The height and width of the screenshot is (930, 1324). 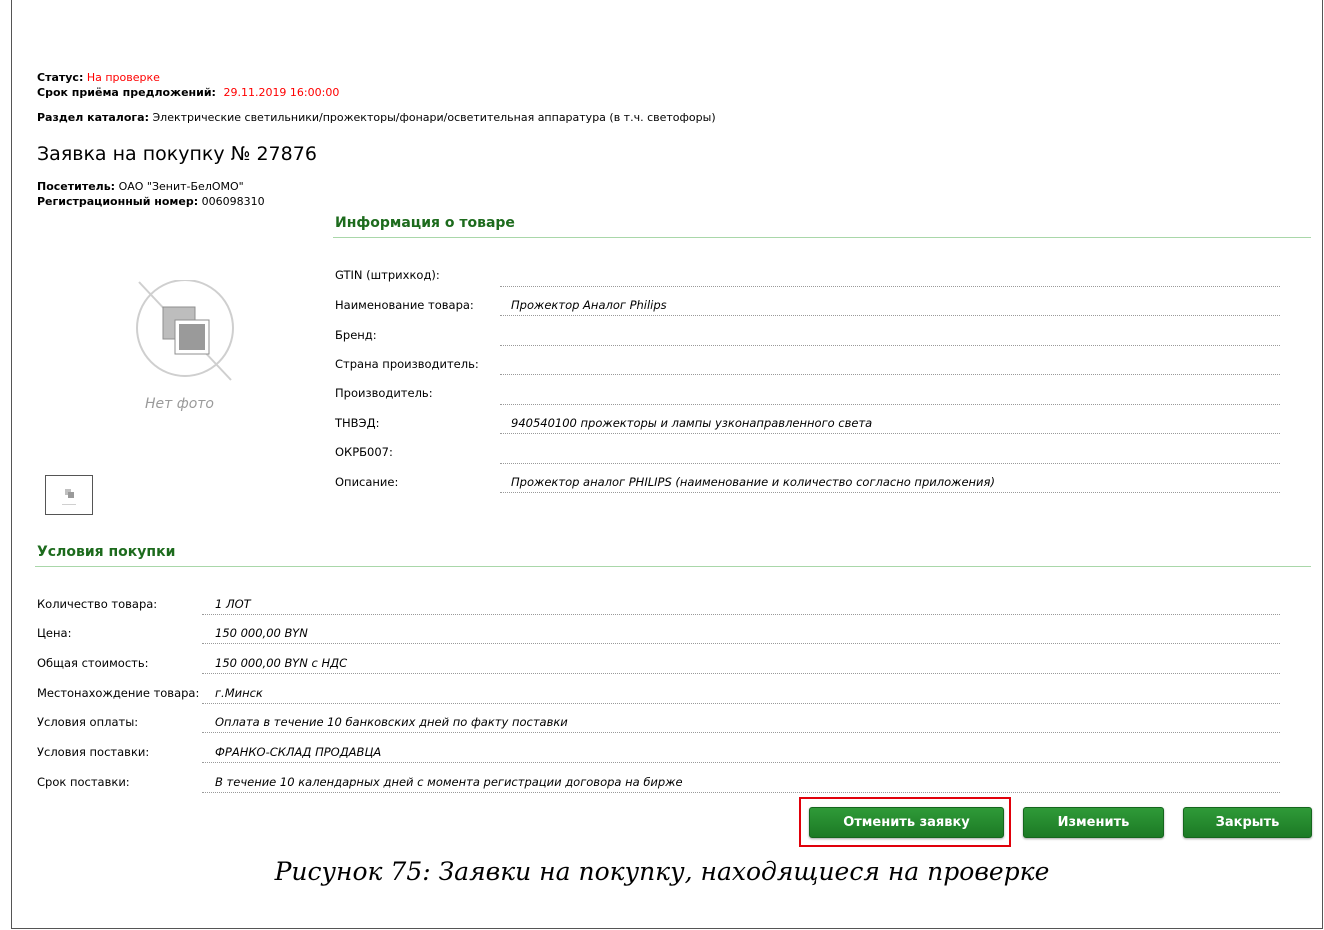 What do you see at coordinates (822, 237) in the screenshot?
I see `product-info-divider` at bounding box center [822, 237].